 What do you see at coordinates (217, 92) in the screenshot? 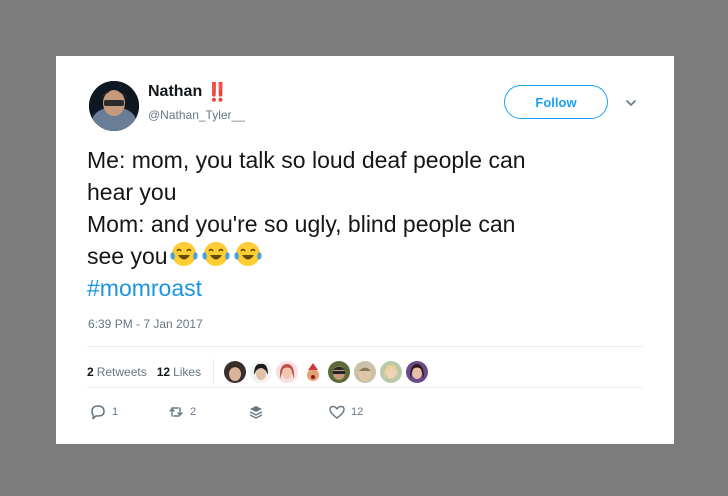
I see `name-emoji: ‼️` at bounding box center [217, 92].